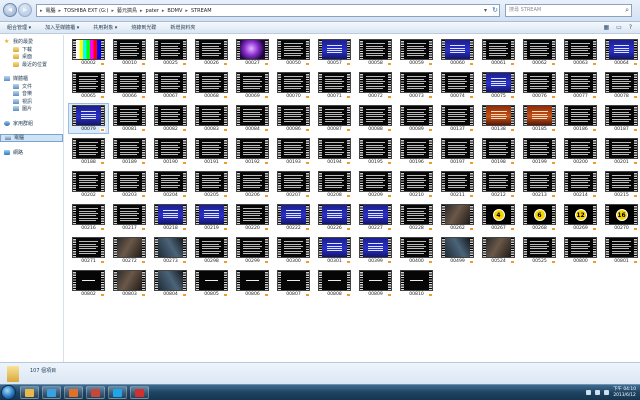 The width and height of the screenshot is (640, 400). I want to click on add-to-library-button: 加入至媒體櫃 ▾, so click(62, 27).